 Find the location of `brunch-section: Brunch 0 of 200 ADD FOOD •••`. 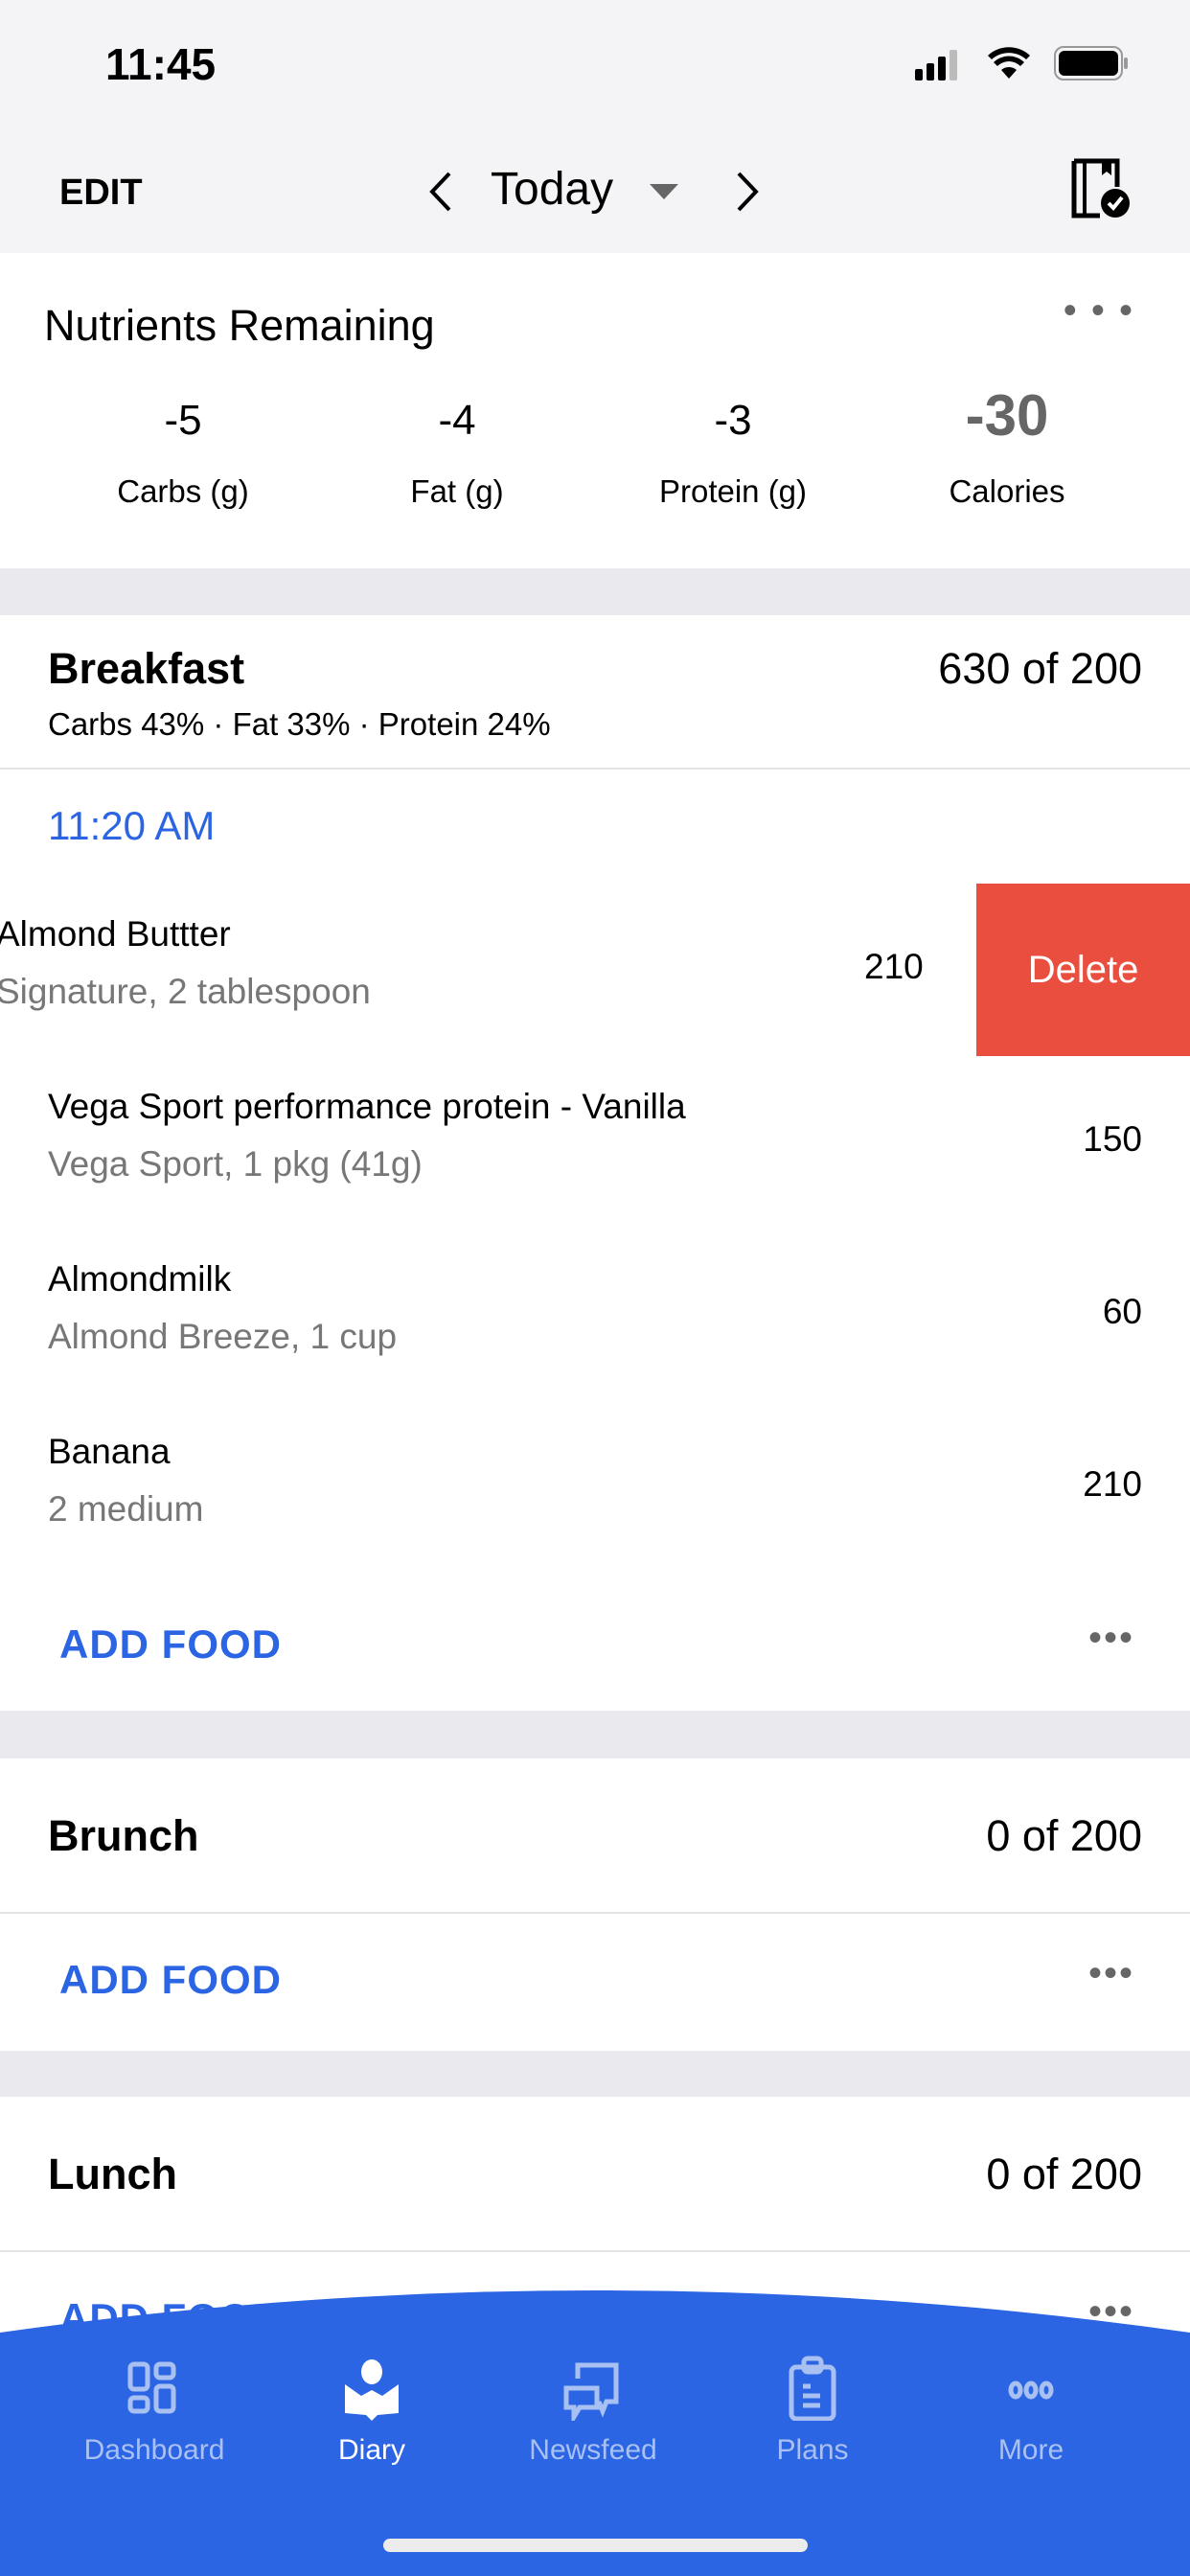

brunch-section: Brunch 0 of 200 ADD FOOD ••• is located at coordinates (595, 1905).